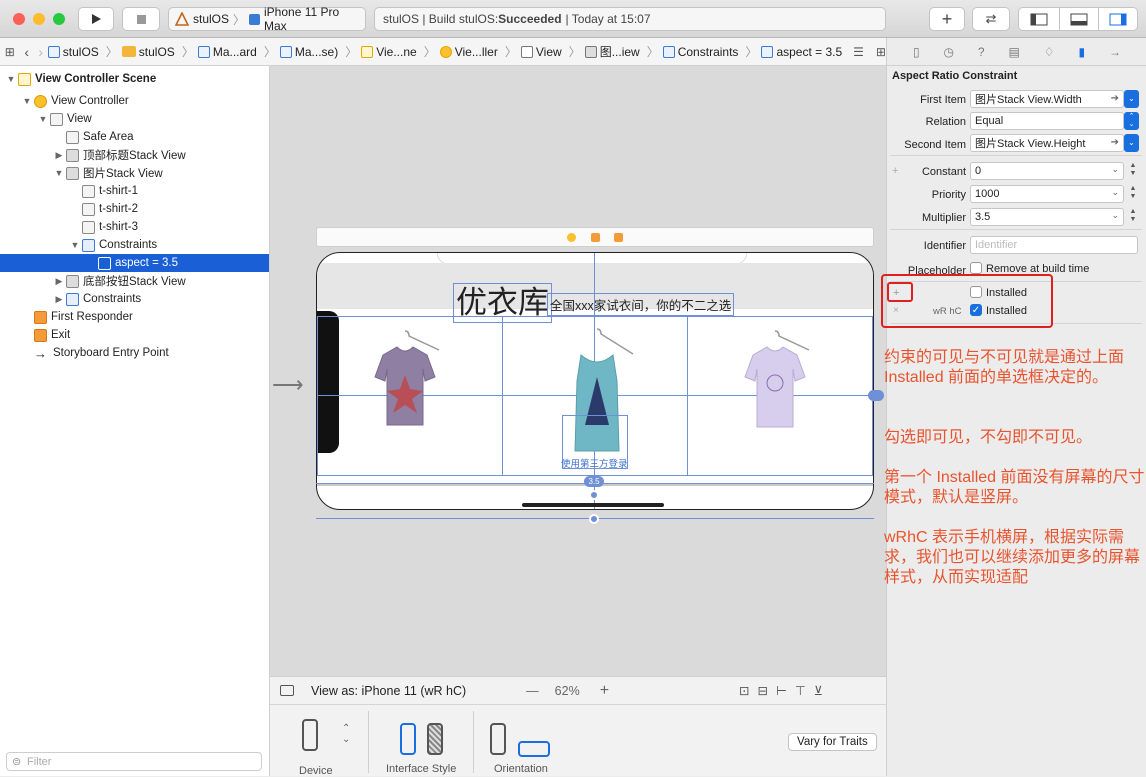 The width and height of the screenshot is (1146, 777). I want to click on outline-entry-point: → Storyboard Entry Point, so click(134, 353).